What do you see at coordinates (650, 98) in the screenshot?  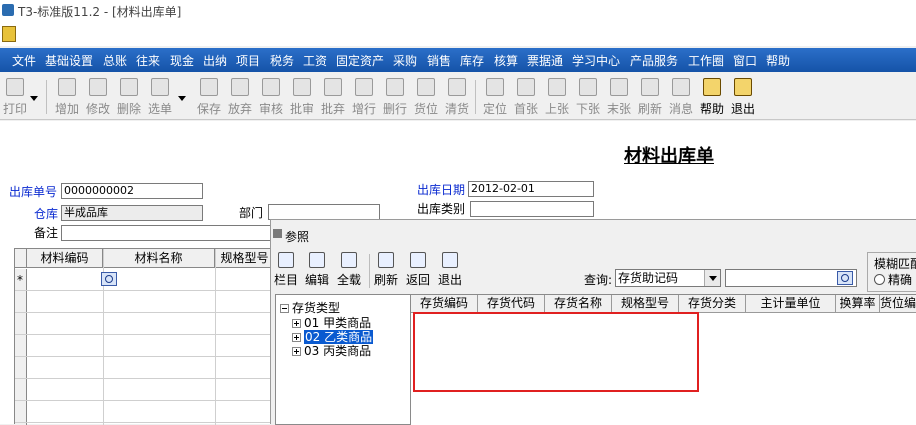 I see `refresh-button: 刷新` at bounding box center [650, 98].